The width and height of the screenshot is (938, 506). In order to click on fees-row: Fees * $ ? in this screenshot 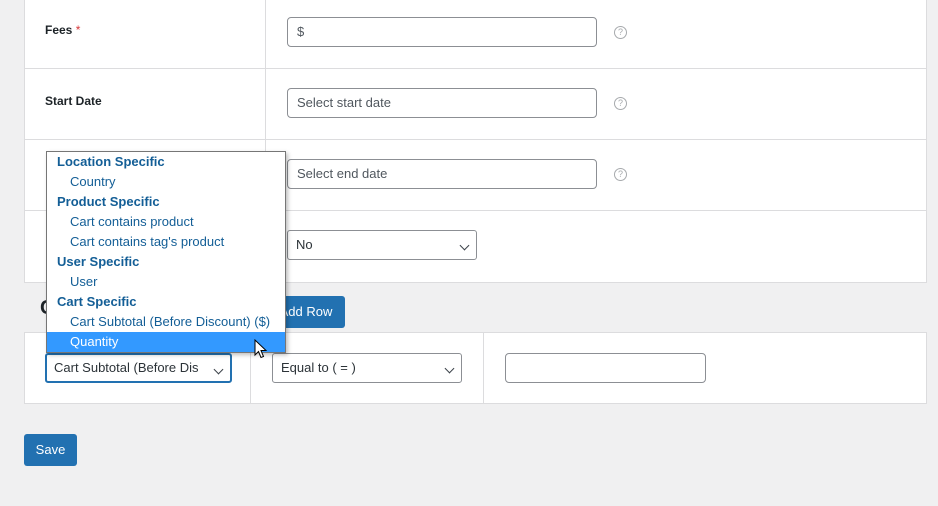, I will do `click(475, 34)`.